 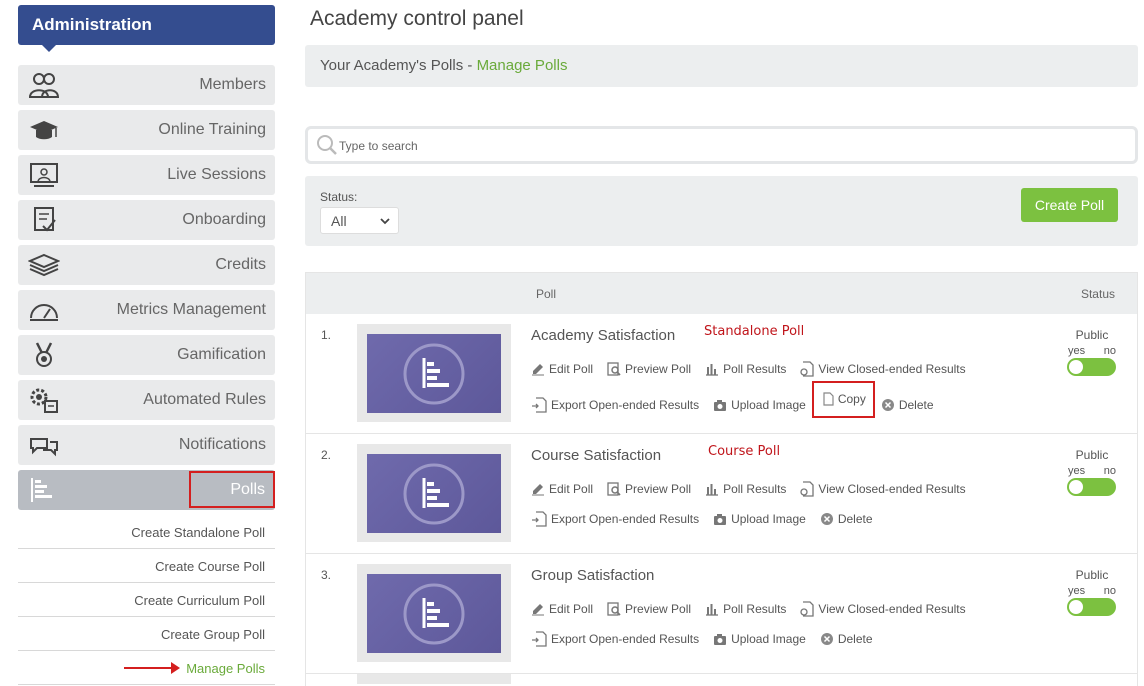 I want to click on poll-title: Group Satisfaction, so click(x=592, y=575).